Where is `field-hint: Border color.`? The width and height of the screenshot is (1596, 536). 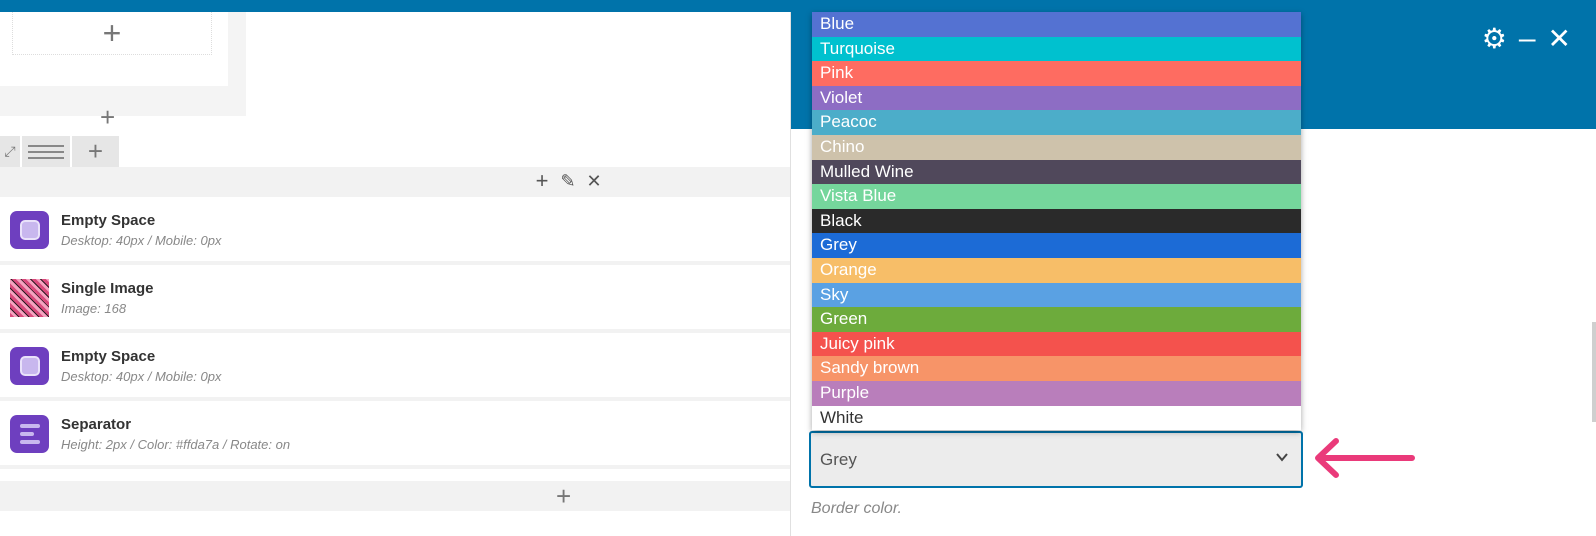 field-hint: Border color. is located at coordinates (856, 508).